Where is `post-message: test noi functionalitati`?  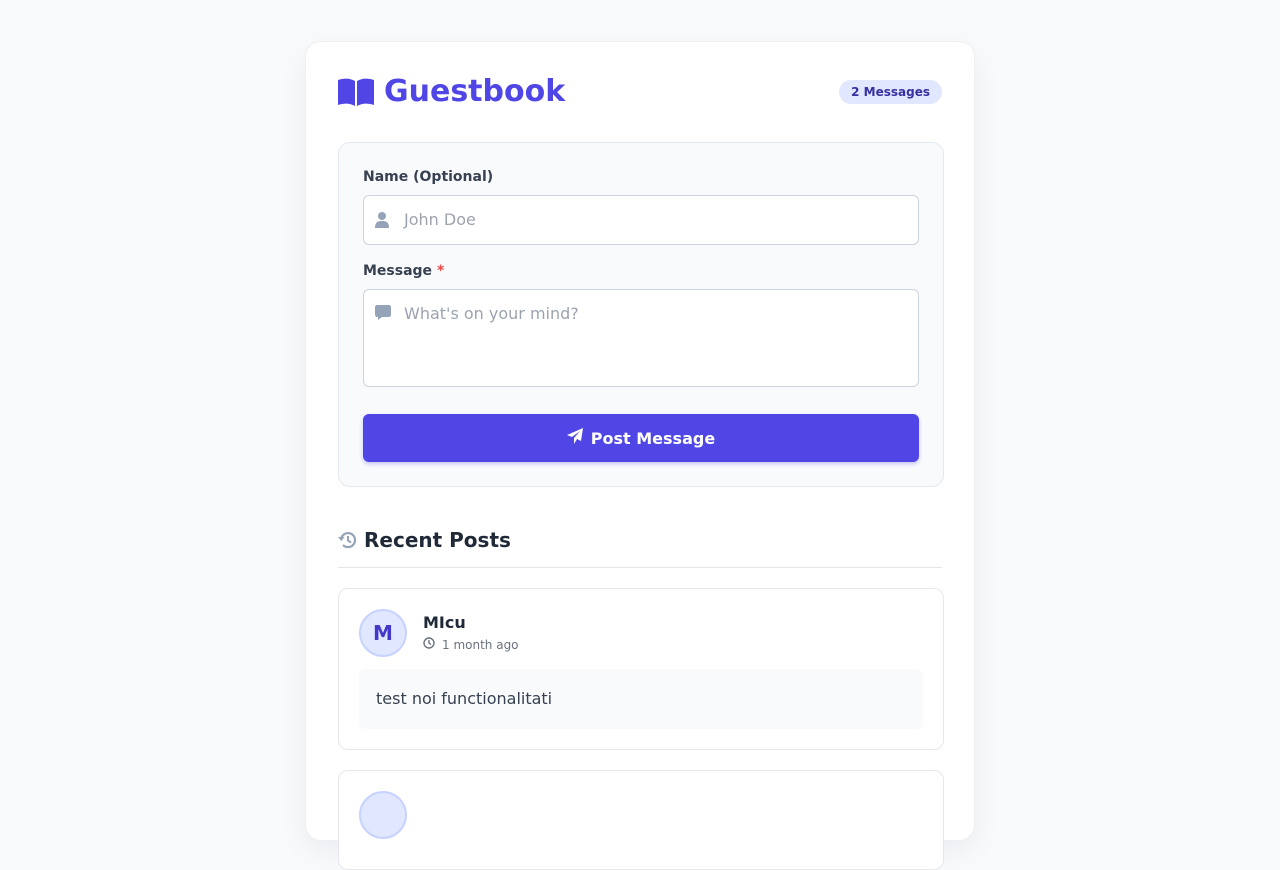
post-message: test noi functionalitati is located at coordinates (641, 699).